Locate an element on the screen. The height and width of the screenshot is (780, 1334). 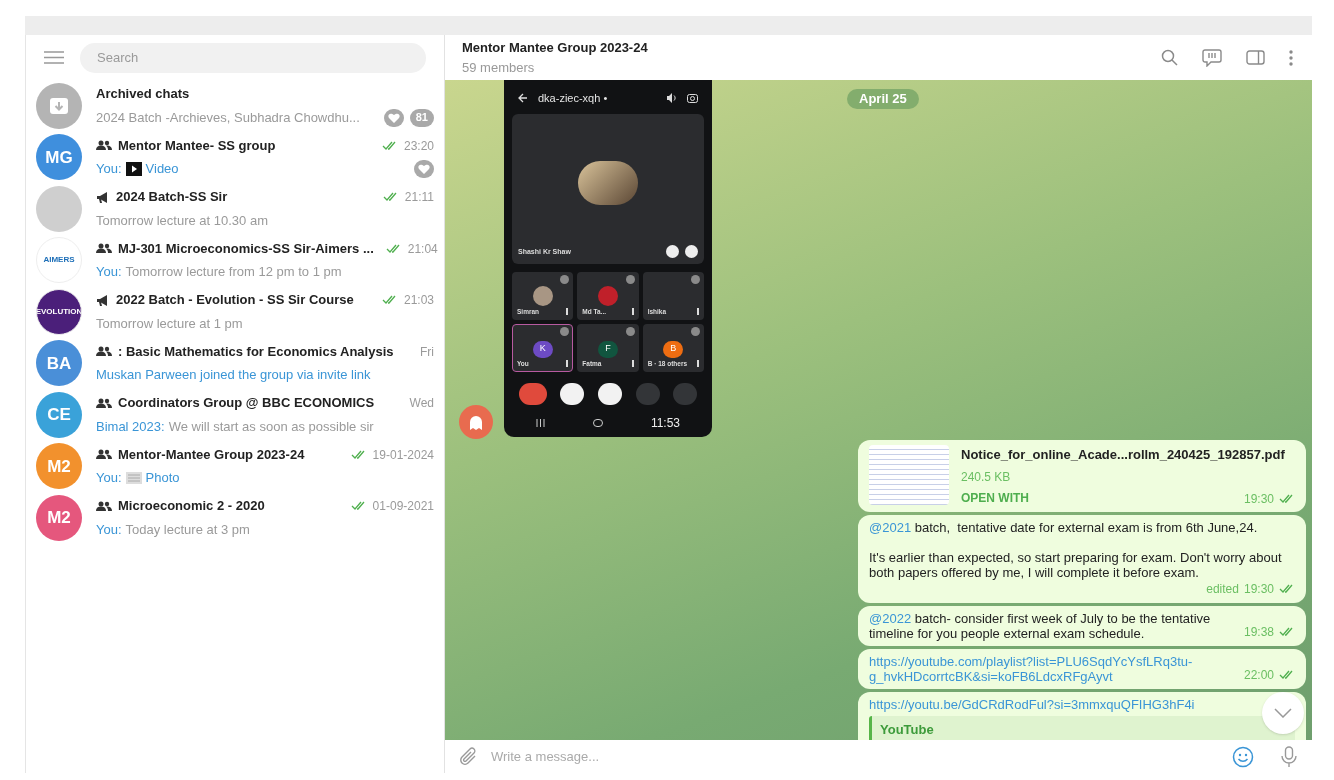
avatar: CE is located at coordinates (59, 414).